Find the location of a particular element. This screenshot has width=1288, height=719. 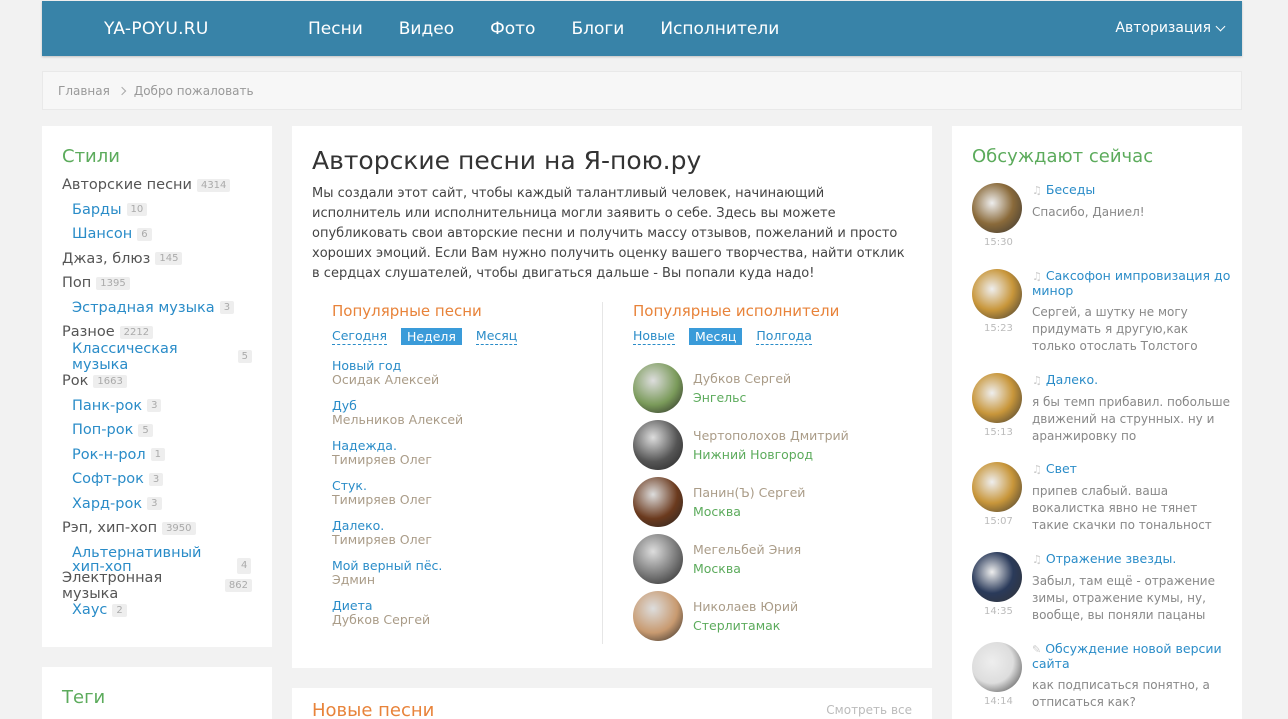

discussion-title-link: ♫ Далеко. is located at coordinates (1132, 380).